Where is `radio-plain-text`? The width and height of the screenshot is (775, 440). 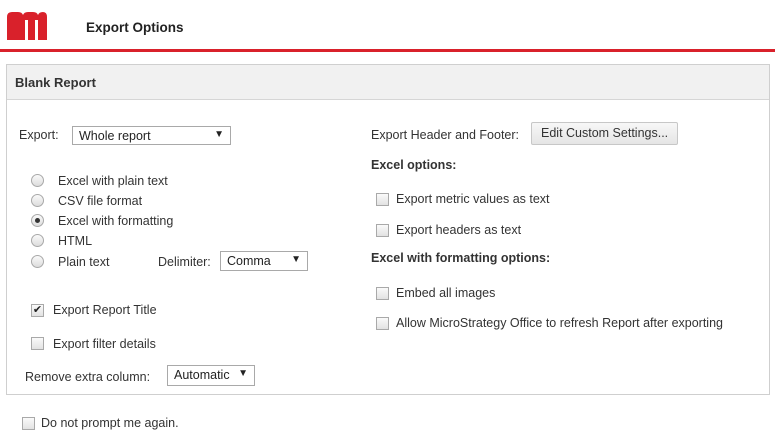 radio-plain-text is located at coordinates (37, 261).